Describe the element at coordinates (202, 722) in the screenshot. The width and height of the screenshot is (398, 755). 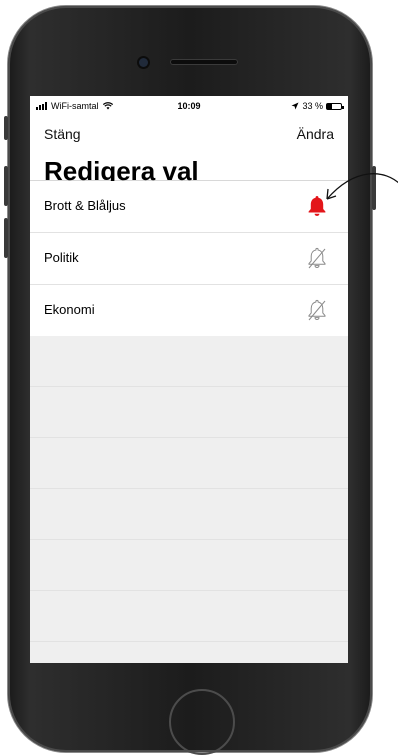
I see `home-button` at that location.